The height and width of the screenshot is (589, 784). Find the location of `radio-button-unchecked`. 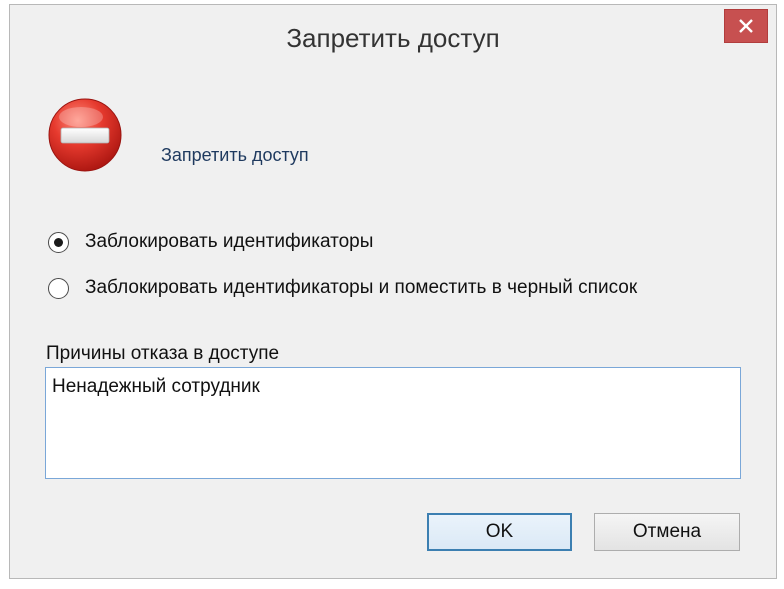

radio-button-unchecked is located at coordinates (58, 288).